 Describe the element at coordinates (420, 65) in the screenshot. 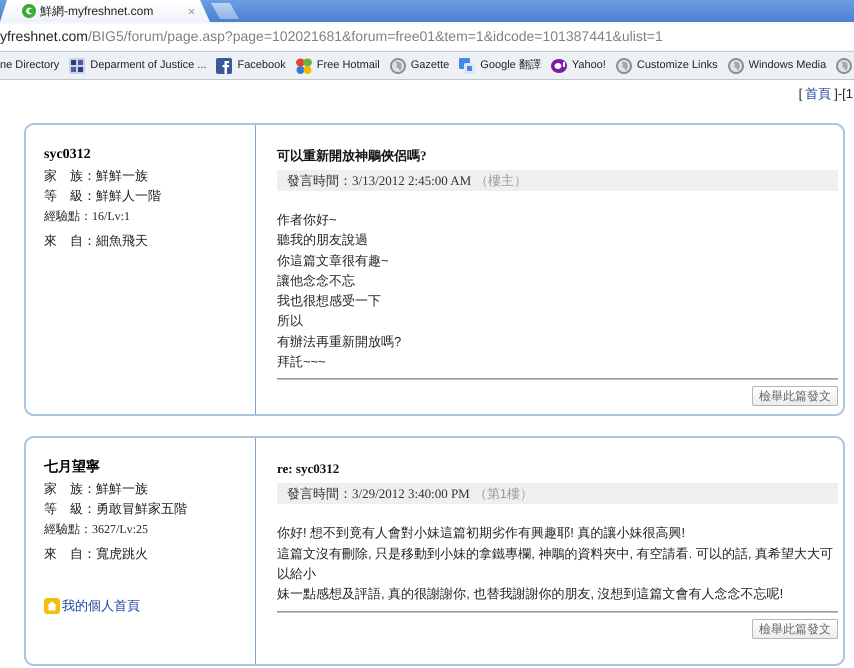

I see `bookmark-item: Gazette` at that location.